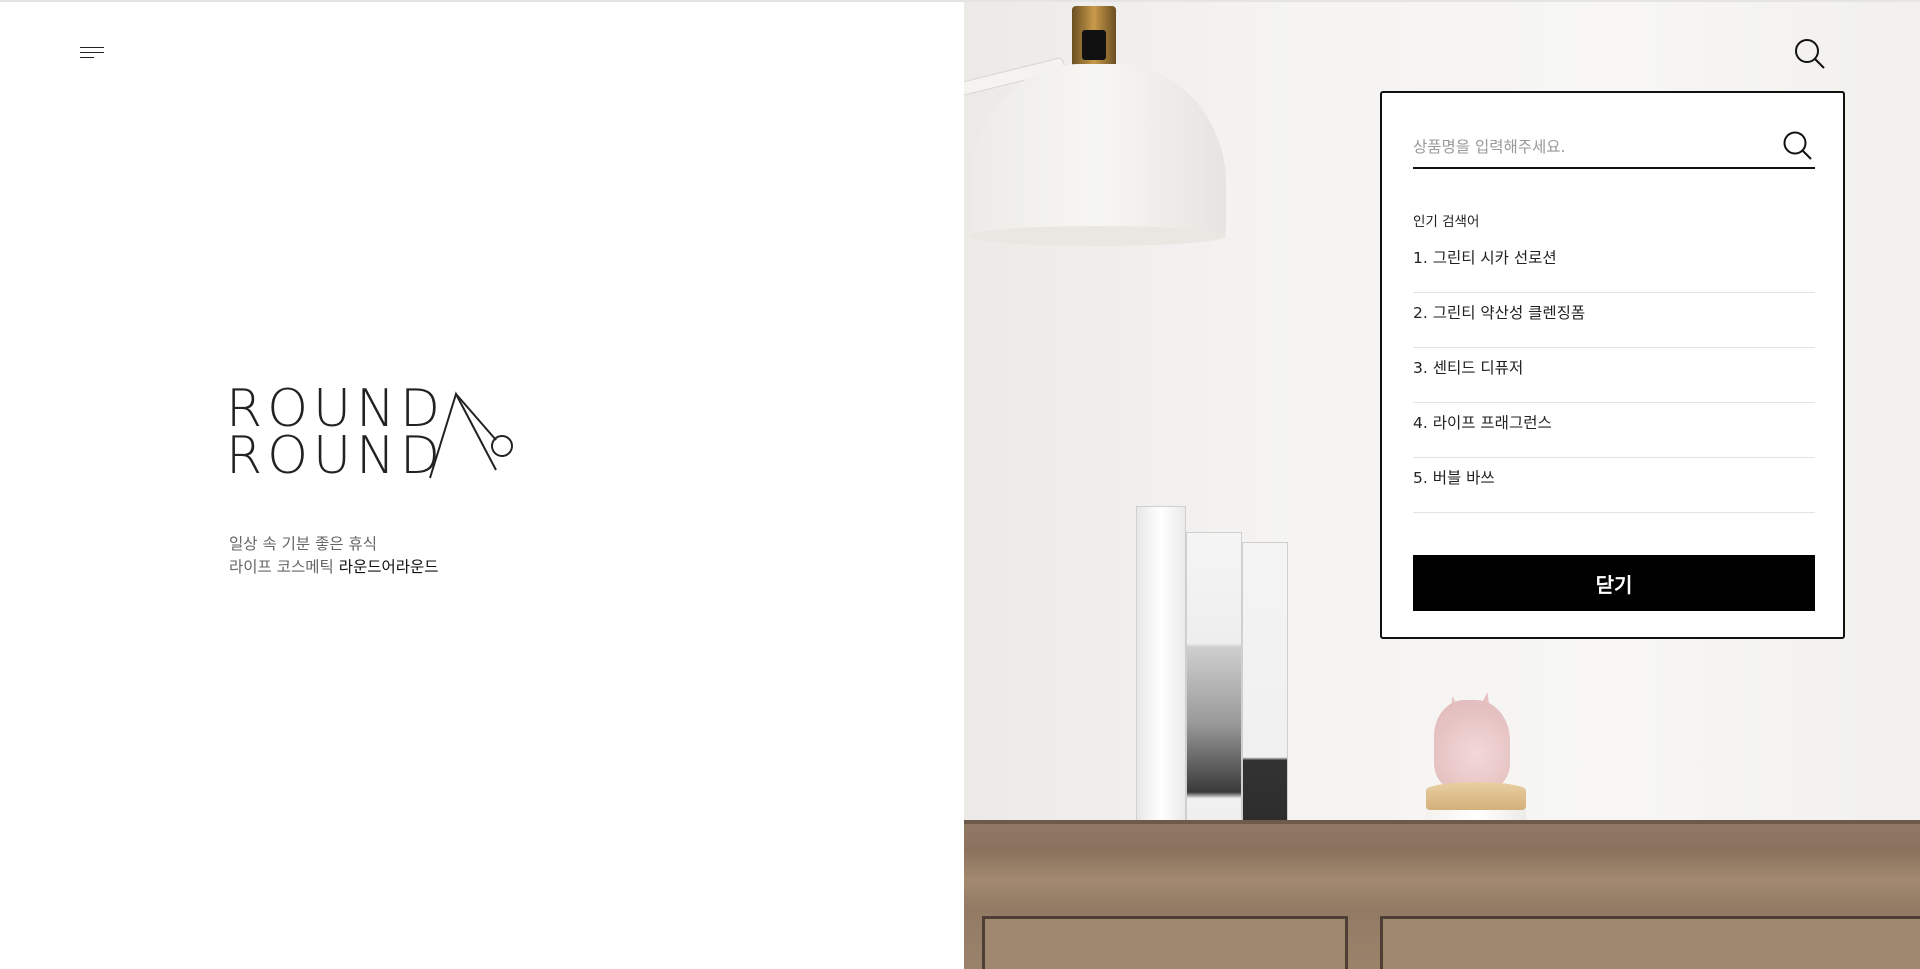  I want to click on search-input, so click(1593, 147).